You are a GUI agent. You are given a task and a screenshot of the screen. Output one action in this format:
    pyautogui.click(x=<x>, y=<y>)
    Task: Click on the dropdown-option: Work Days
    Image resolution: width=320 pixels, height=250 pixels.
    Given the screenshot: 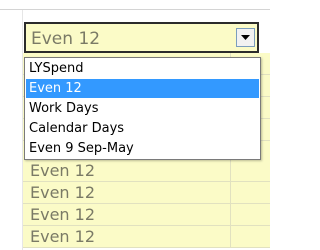 What is the action you would take?
    pyautogui.click(x=142, y=108)
    